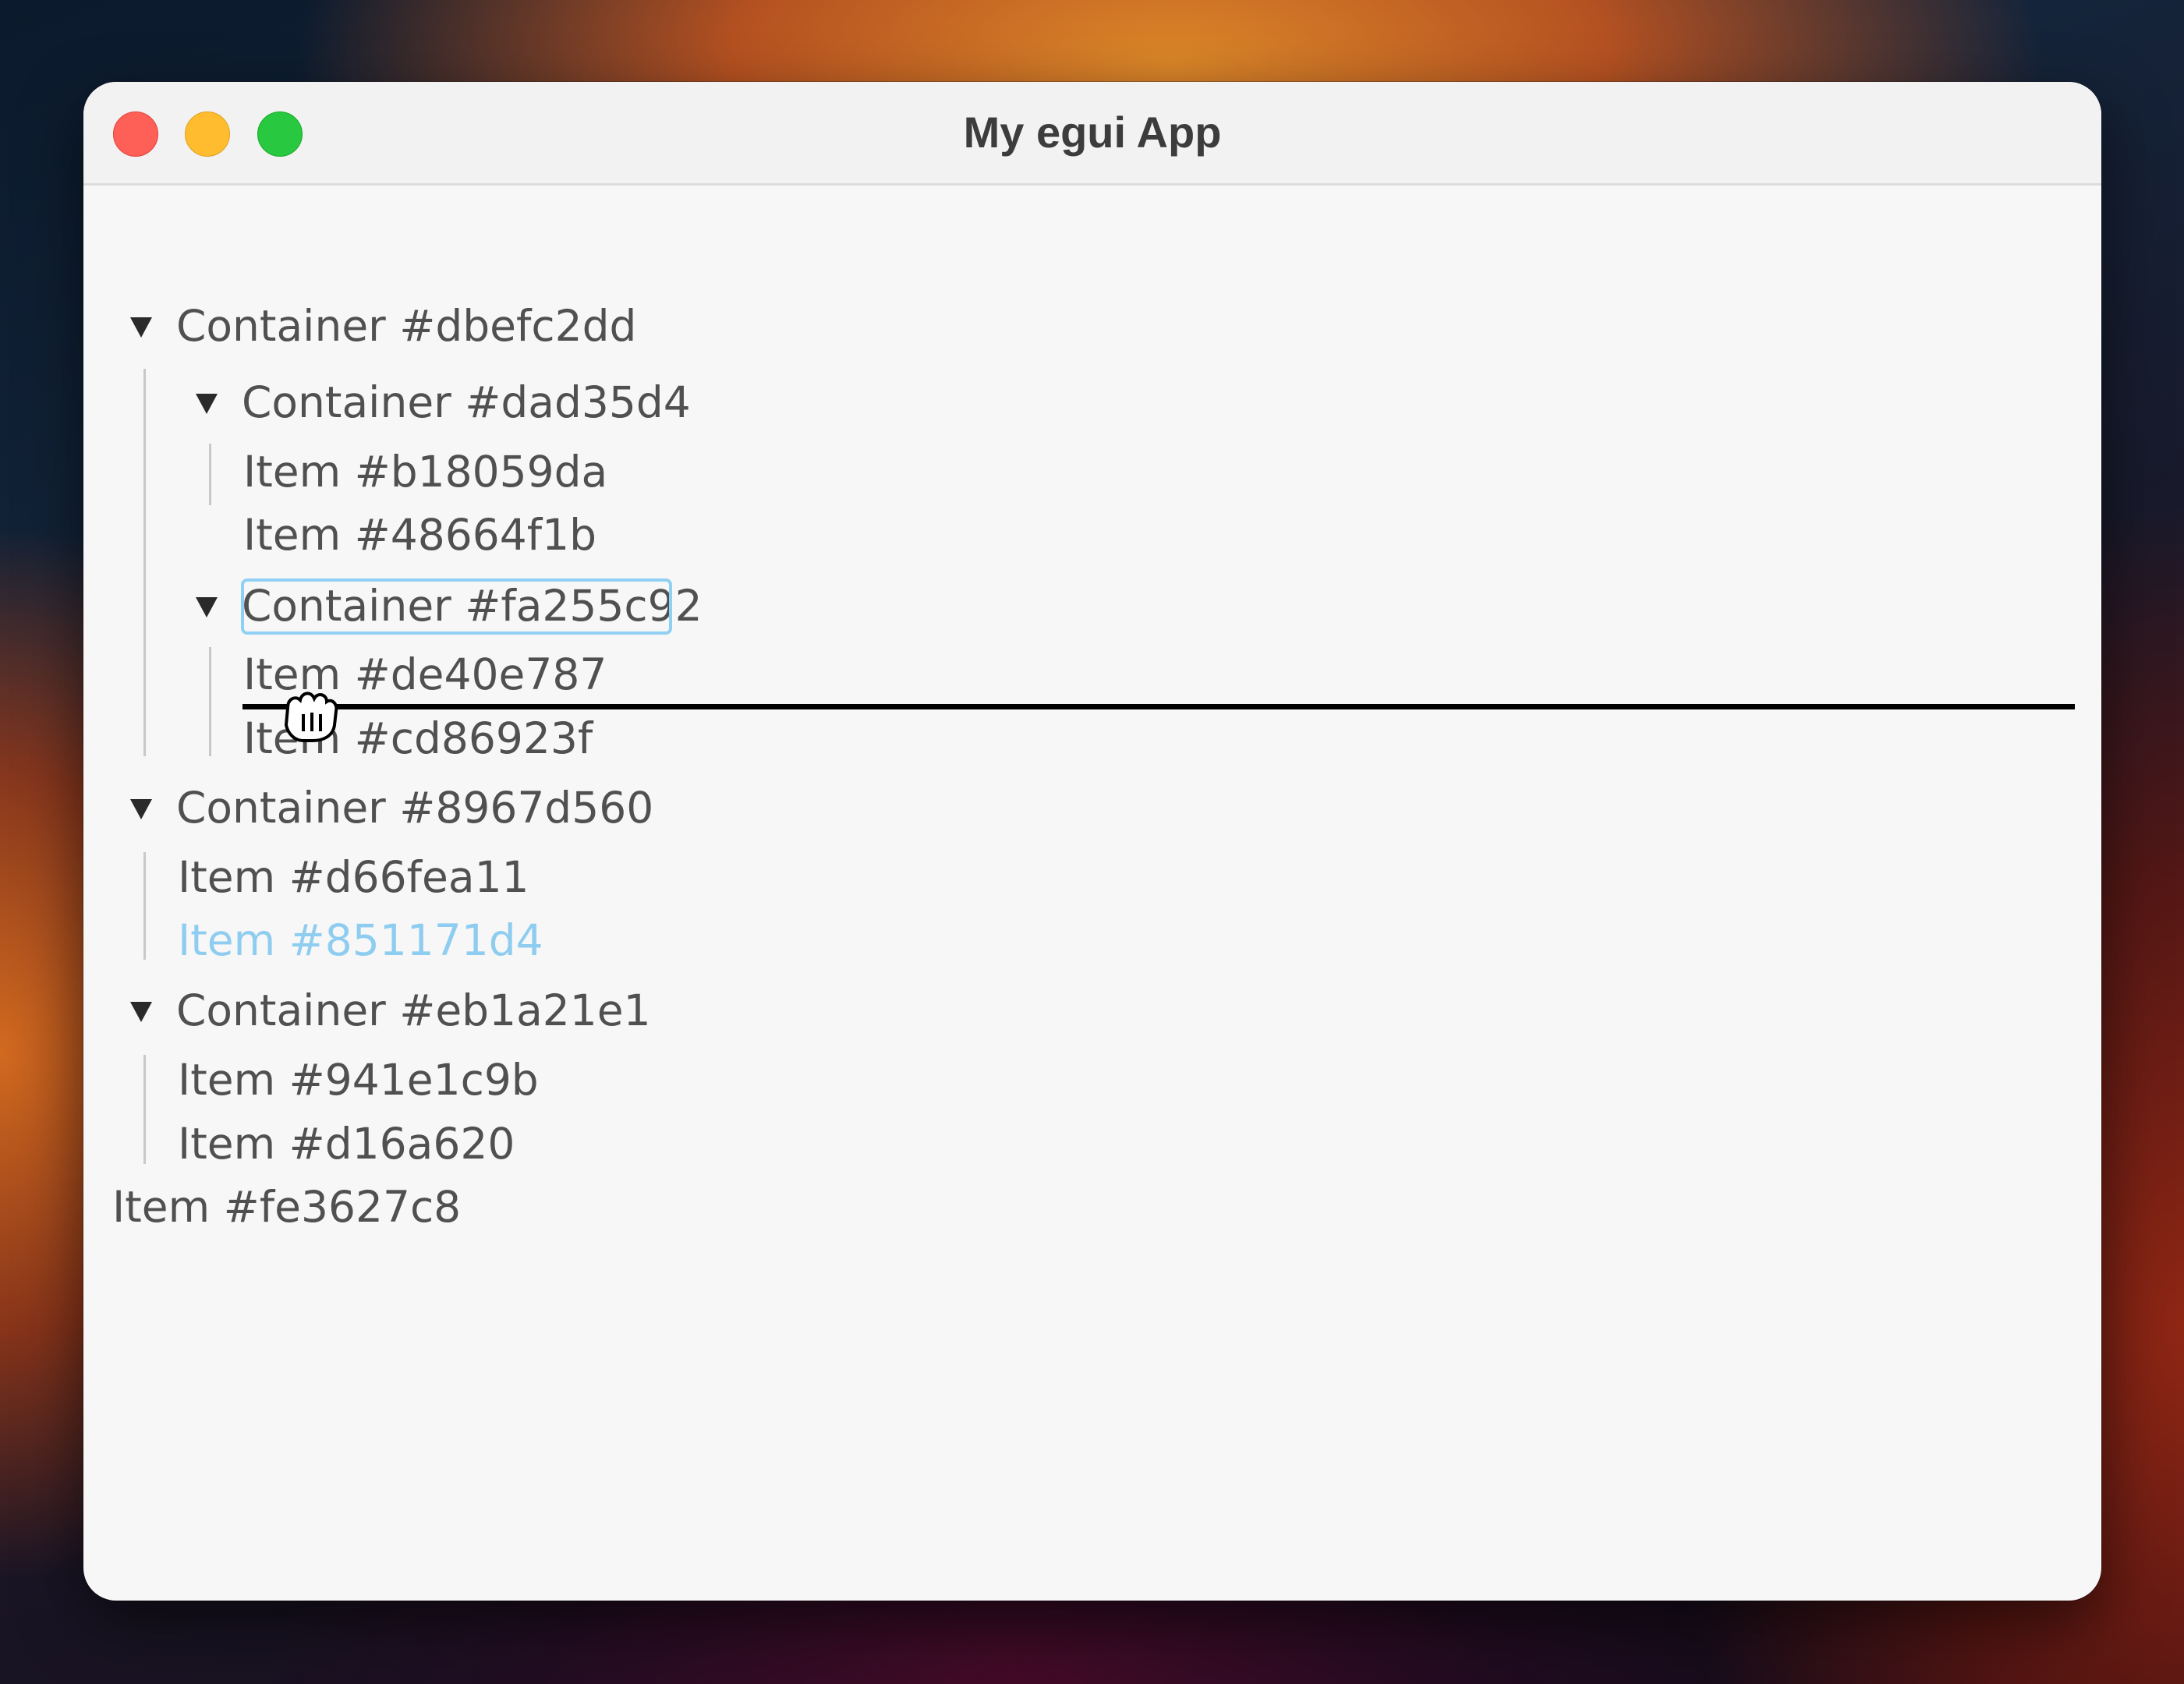 The height and width of the screenshot is (1684, 2184). I want to click on tree-item-row: Item #fe3627c8, so click(287, 1207).